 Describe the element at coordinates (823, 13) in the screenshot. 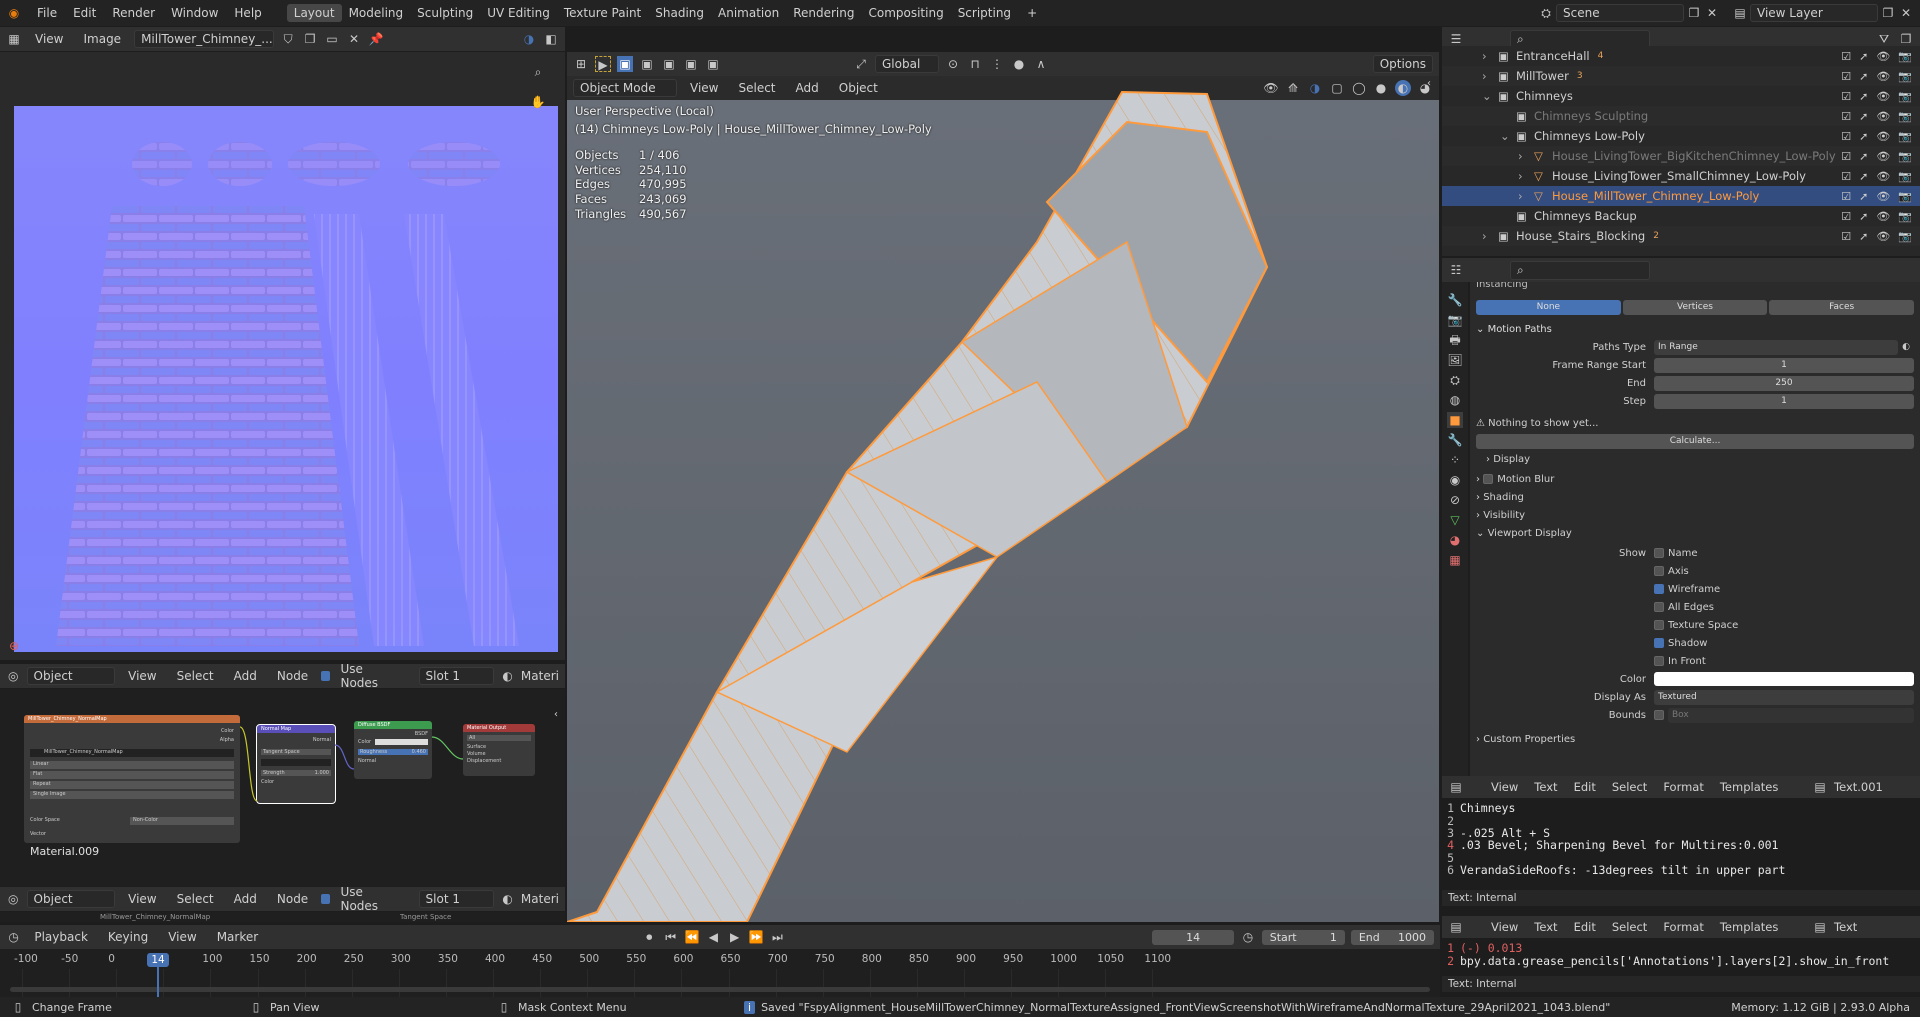

I see `workspace-tab-rendering: Rendering` at that location.